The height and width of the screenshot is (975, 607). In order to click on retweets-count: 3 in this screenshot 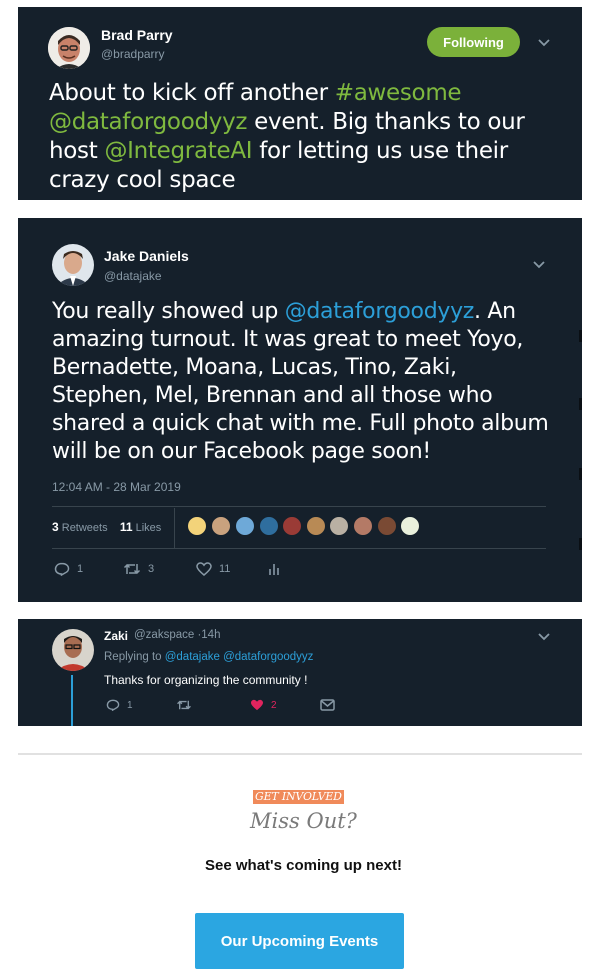, I will do `click(55, 527)`.